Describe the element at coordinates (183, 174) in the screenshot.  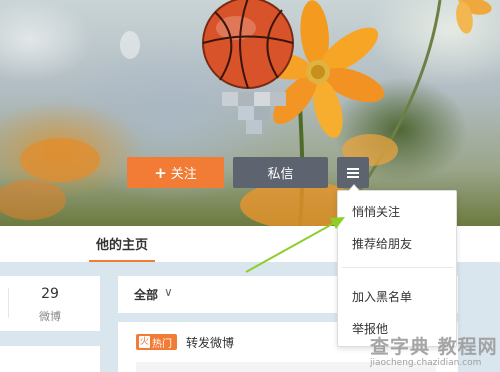
I see `follow-label: 关注` at that location.